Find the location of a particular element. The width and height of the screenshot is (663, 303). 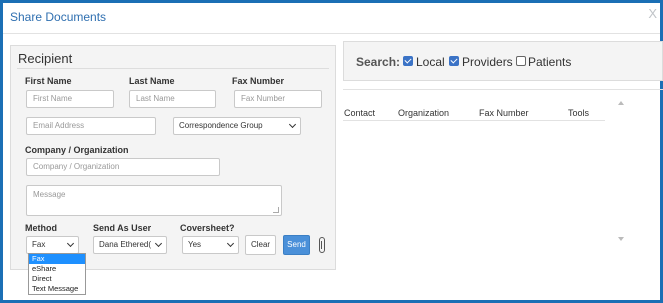

coversheet-label: Coversheet? is located at coordinates (207, 228).